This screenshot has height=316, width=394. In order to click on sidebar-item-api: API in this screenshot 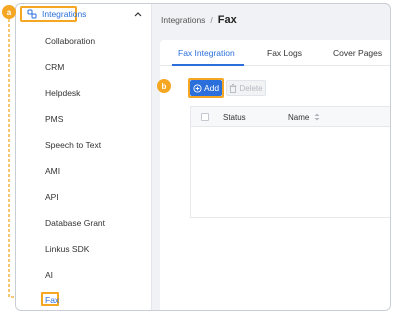, I will do `click(52, 197)`.